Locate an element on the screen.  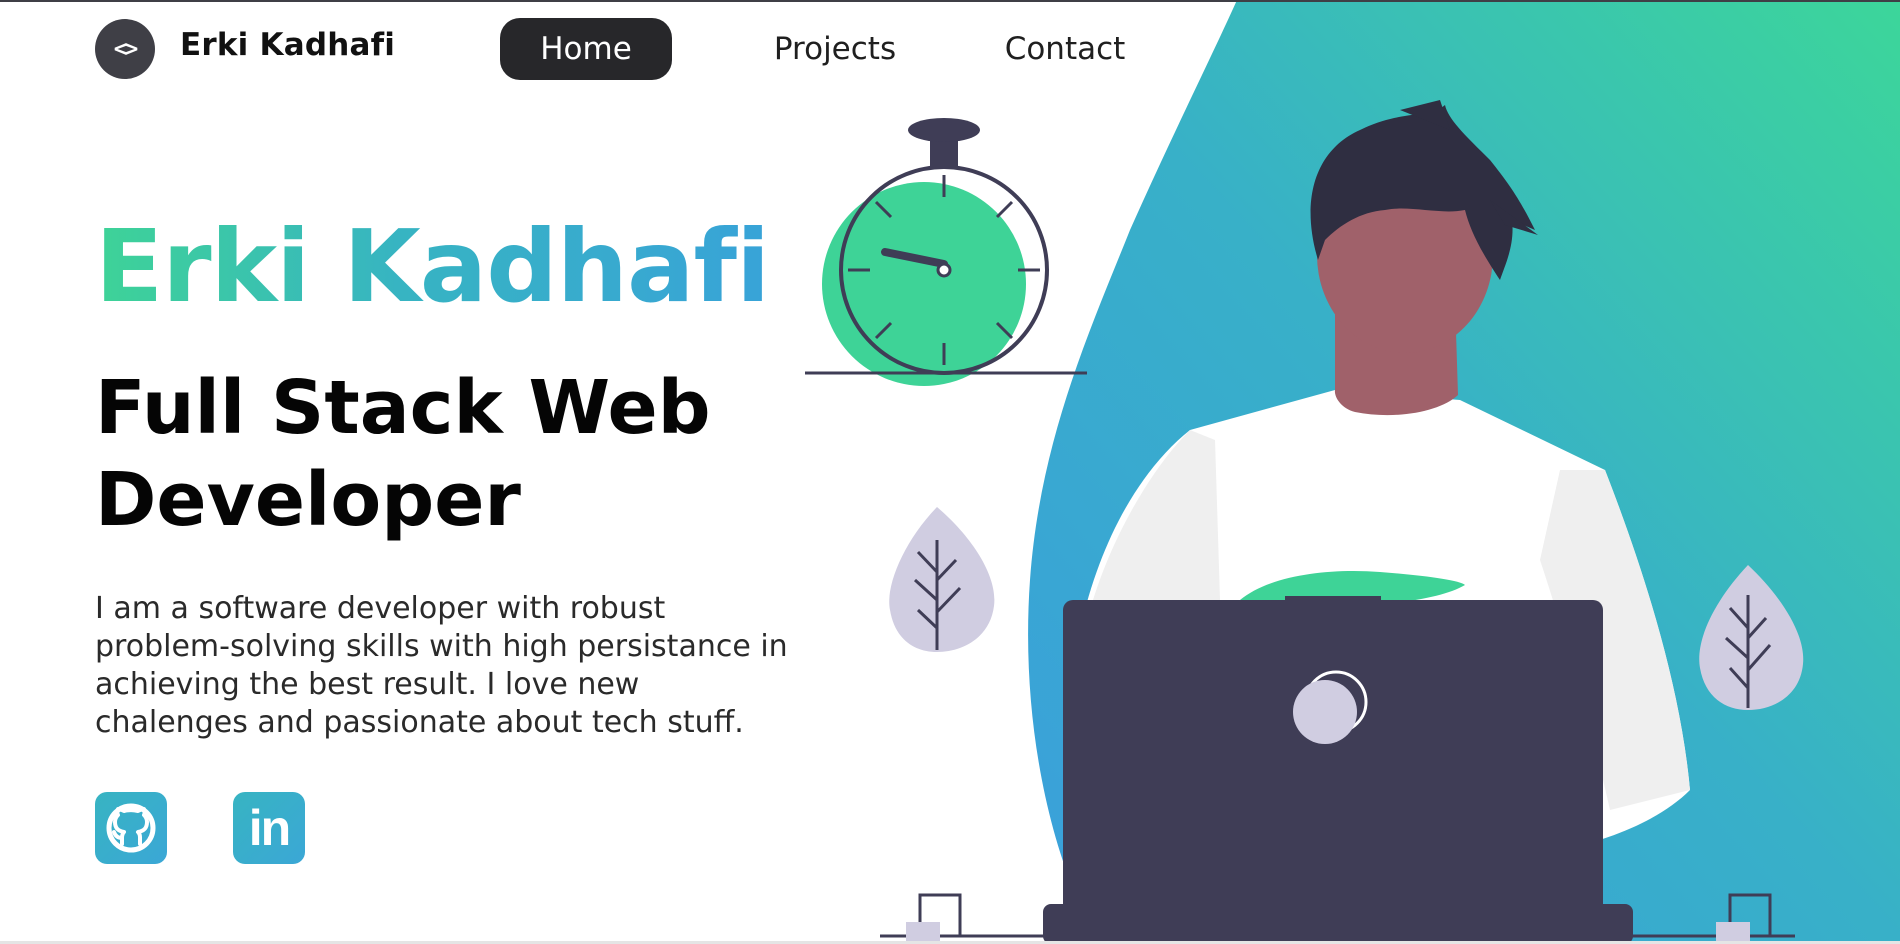
logo-code-icon: <> is located at coordinates (125, 49).